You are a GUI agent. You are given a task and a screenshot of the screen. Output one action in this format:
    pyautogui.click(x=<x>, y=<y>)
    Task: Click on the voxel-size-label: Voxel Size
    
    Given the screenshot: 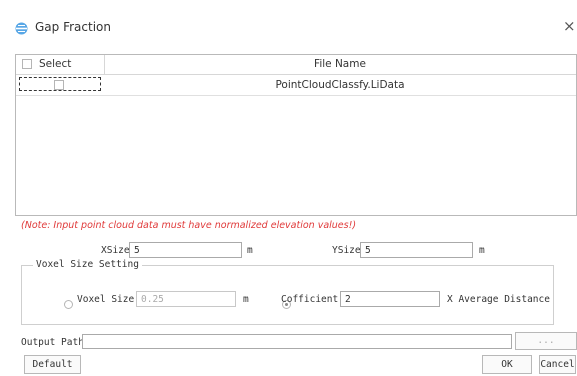 What is the action you would take?
    pyautogui.click(x=105, y=299)
    